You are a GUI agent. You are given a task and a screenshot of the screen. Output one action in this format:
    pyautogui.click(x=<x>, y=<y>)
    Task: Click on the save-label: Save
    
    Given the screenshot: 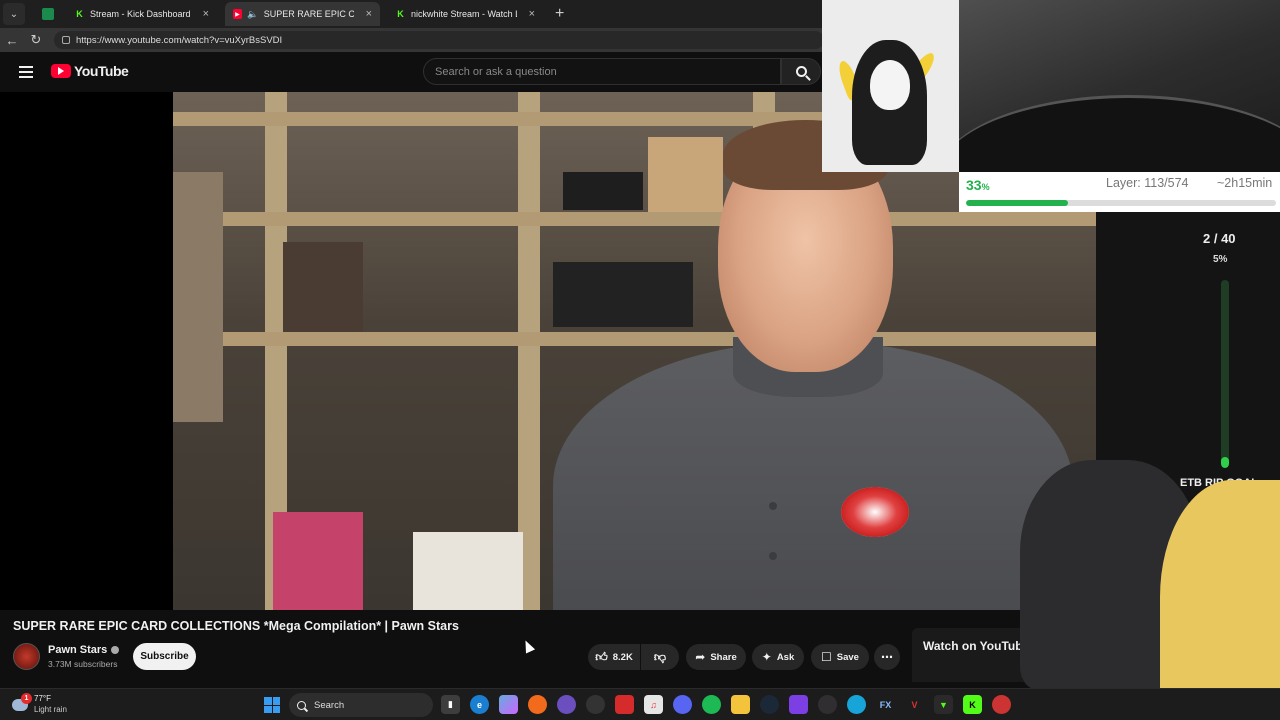 What is the action you would take?
    pyautogui.click(x=847, y=657)
    